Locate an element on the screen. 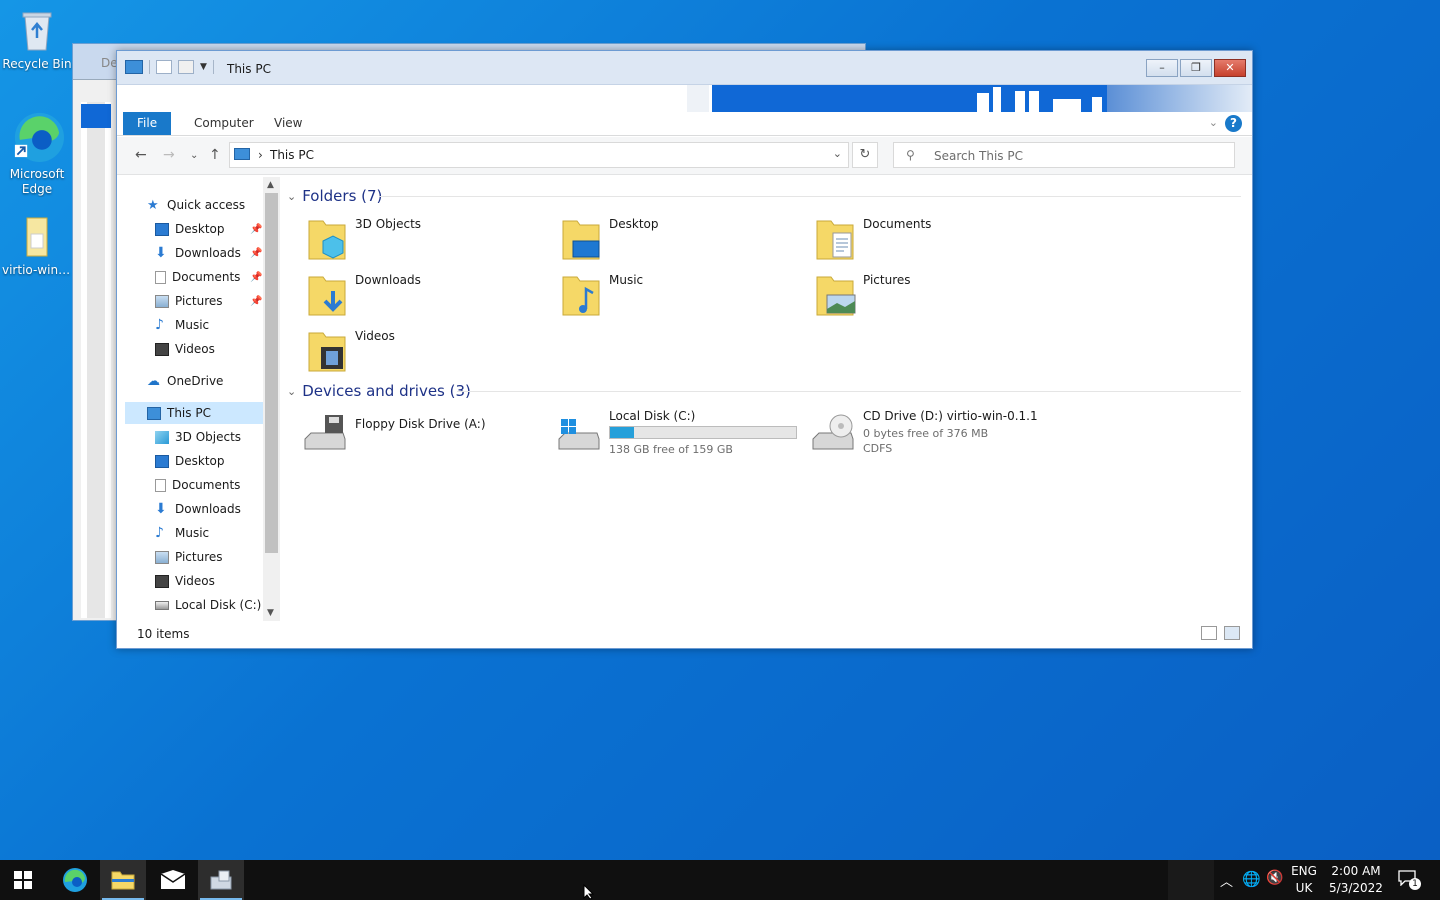 Image resolution: width=1440 pixels, height=900 pixels. new-folder-icon is located at coordinates (186, 67).